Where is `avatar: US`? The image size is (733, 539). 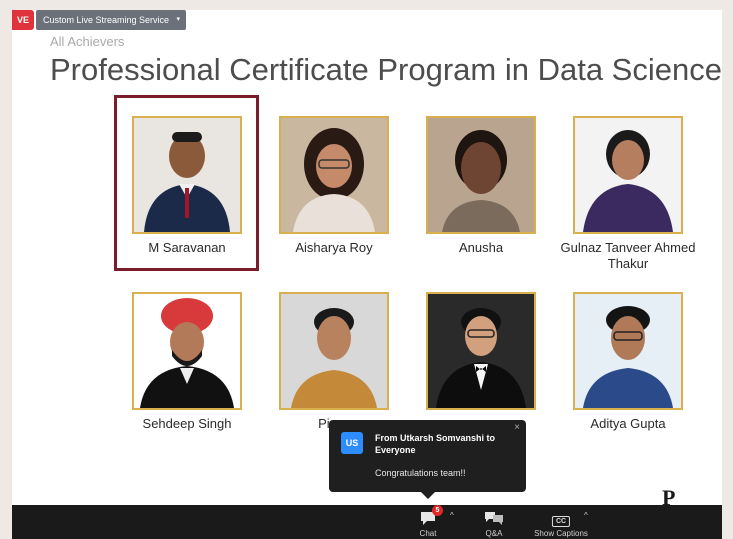
avatar: US is located at coordinates (352, 443).